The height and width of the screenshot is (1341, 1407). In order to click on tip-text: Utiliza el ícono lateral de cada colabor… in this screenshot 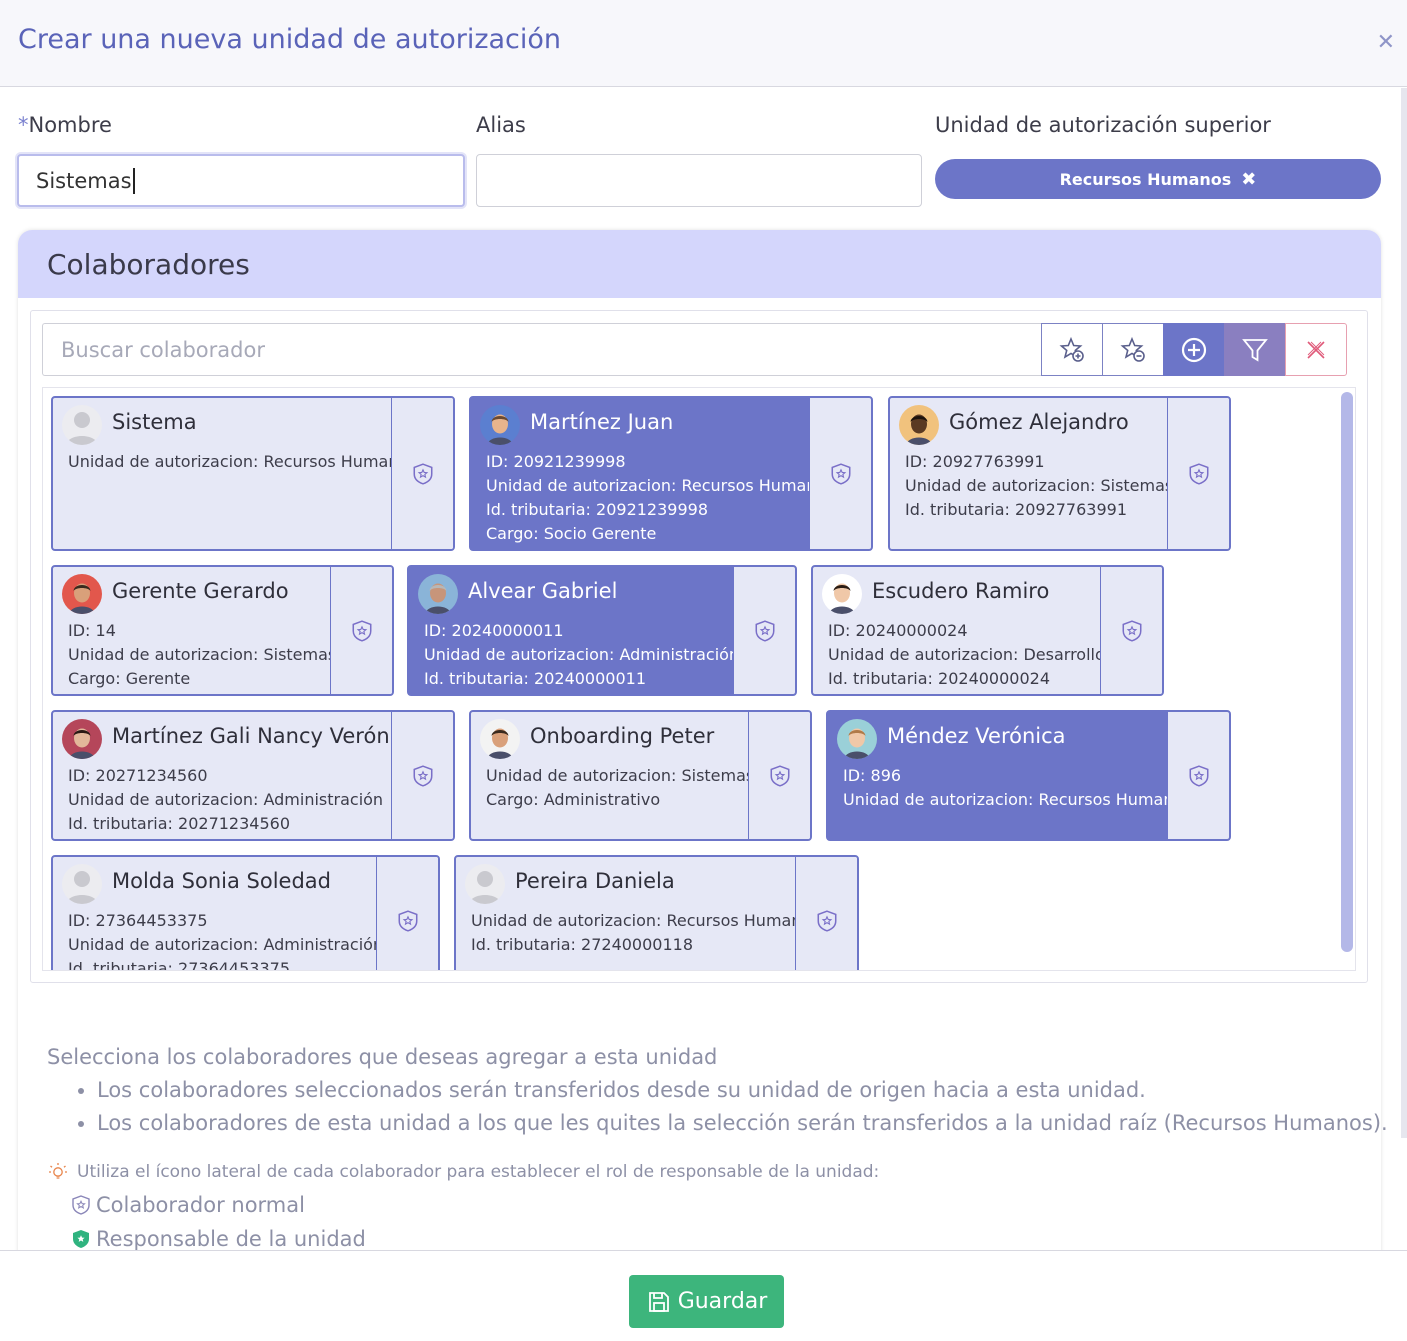, I will do `click(478, 1172)`.